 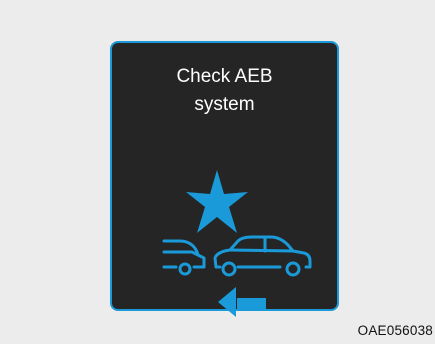 What do you see at coordinates (395, 330) in the screenshot?
I see `figure-code: OAE056038` at bounding box center [395, 330].